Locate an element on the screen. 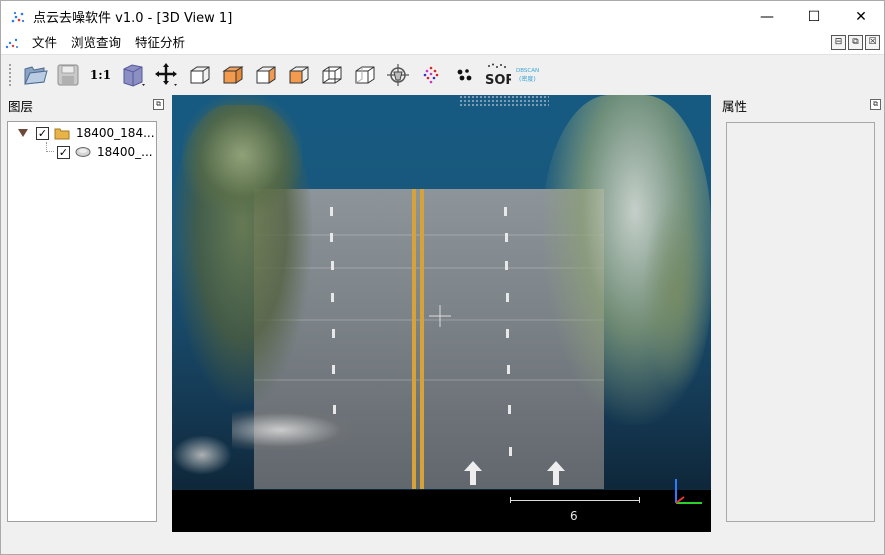  pick-point-icon is located at coordinates (397, 74).